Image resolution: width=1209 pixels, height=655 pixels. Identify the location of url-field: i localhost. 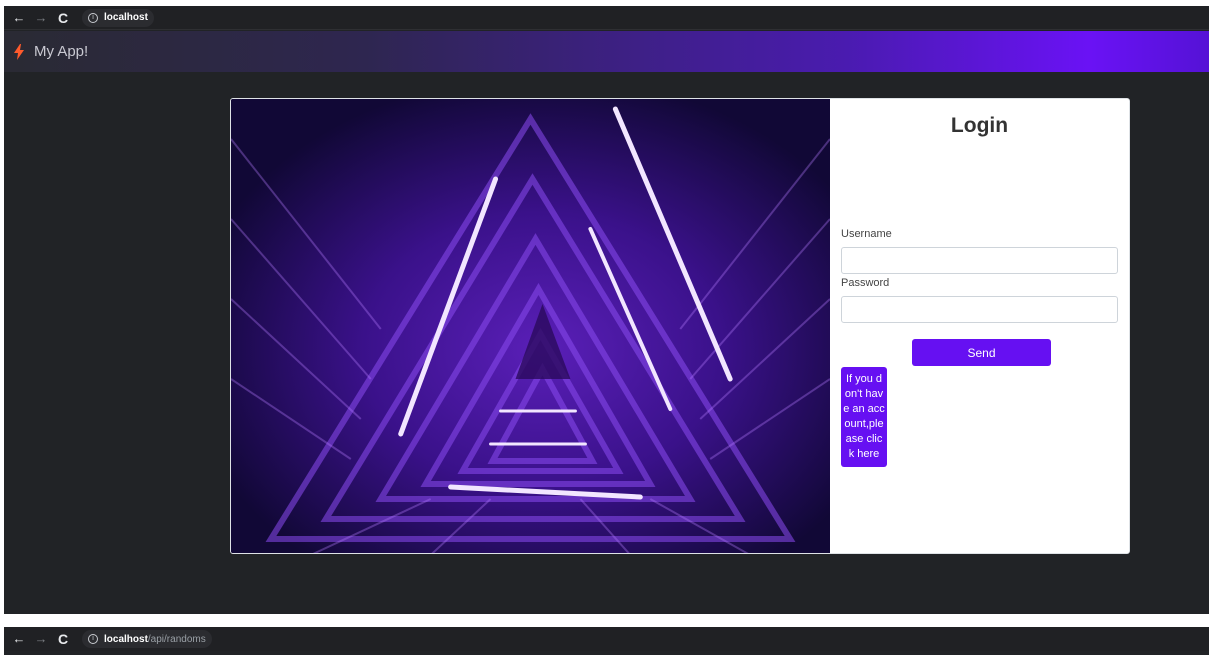
(118, 17).